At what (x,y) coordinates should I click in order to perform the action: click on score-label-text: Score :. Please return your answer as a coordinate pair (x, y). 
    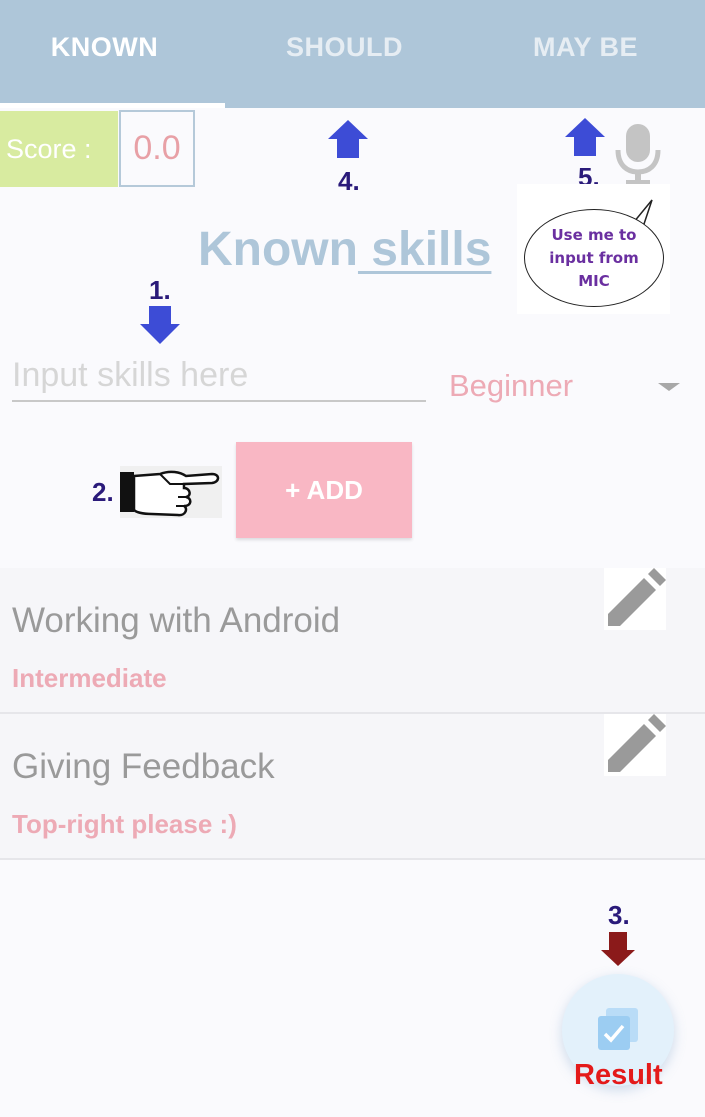
    Looking at the image, I should click on (49, 148).